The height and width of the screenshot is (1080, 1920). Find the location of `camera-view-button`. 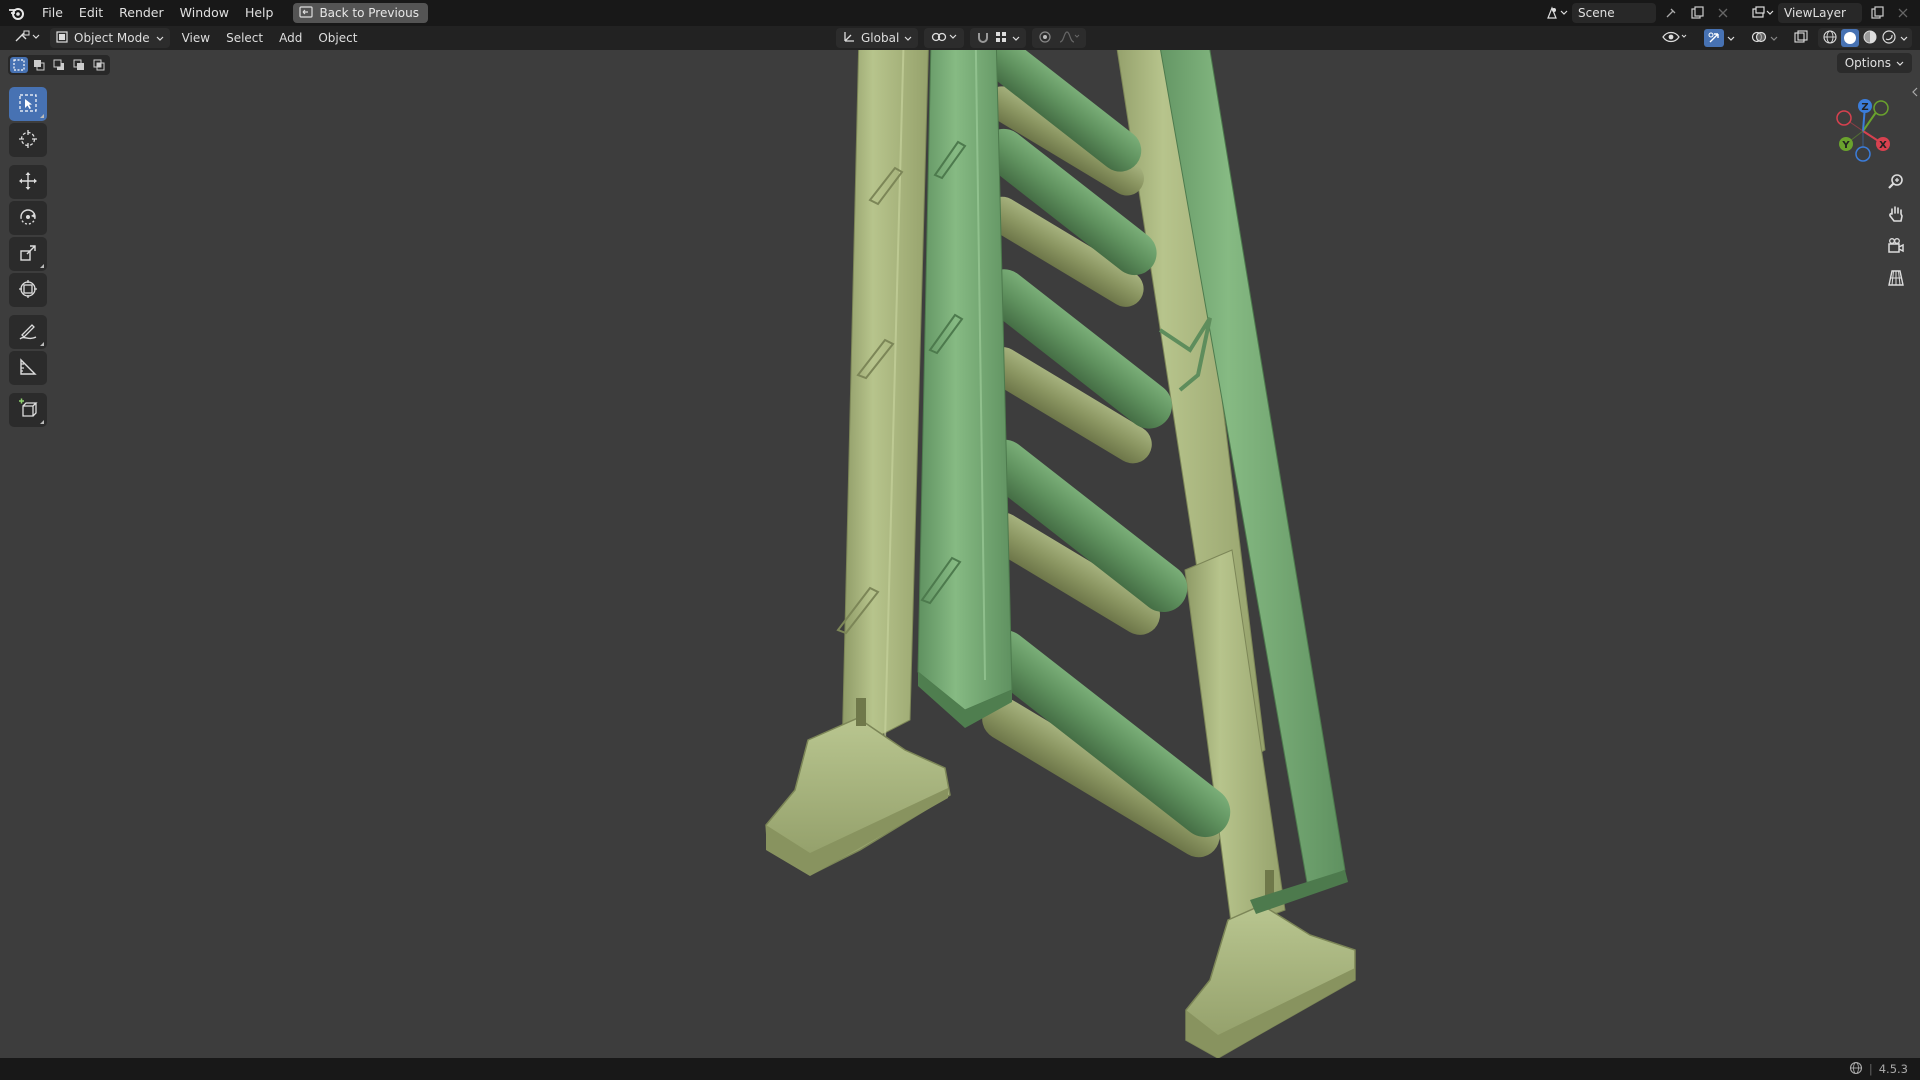

camera-view-button is located at coordinates (1896, 247).